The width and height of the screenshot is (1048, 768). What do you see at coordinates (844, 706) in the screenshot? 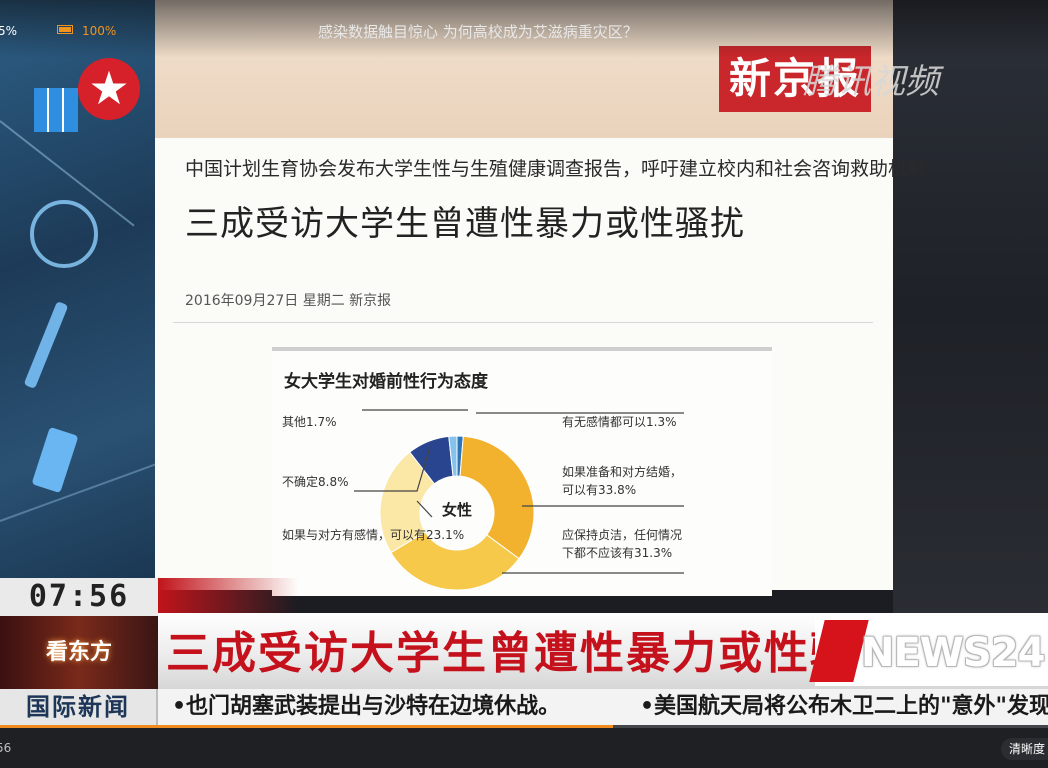
I see `ticker-item: •美国航天局将公布木卫二上的"意外"发现。` at bounding box center [844, 706].